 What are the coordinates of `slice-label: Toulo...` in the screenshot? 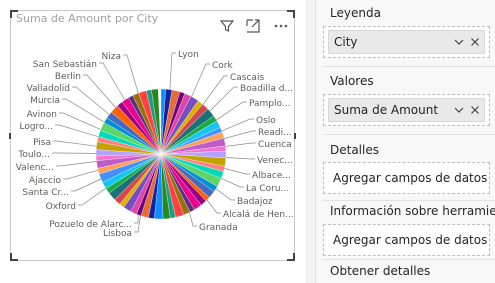 It's located at (33, 155).